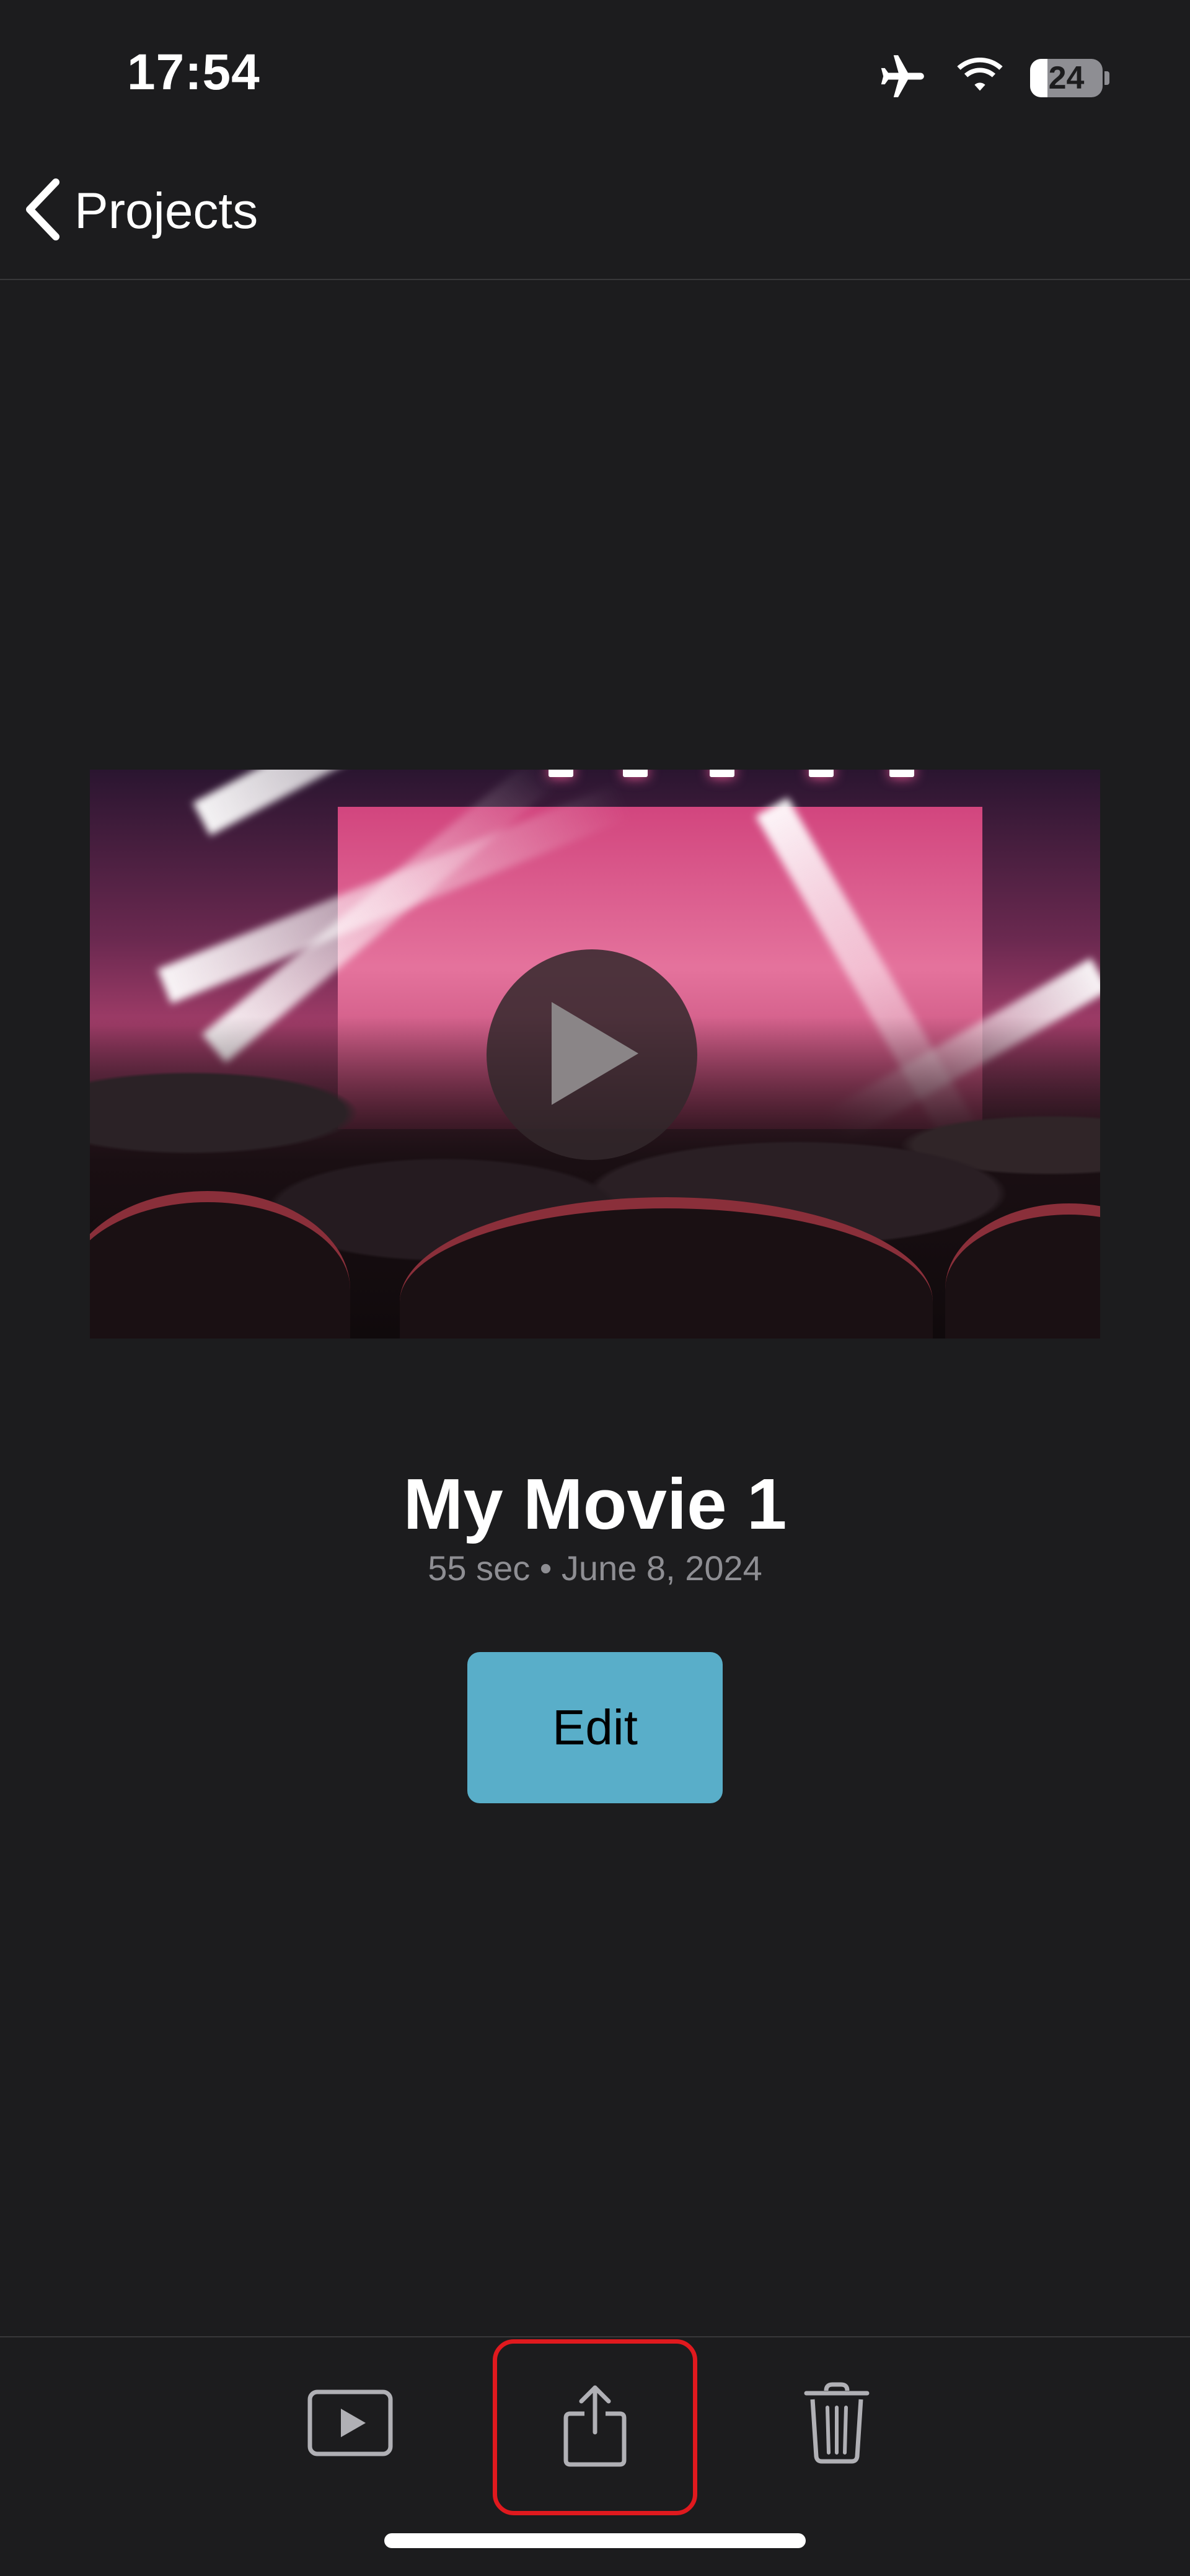  I want to click on status-time: 17:54, so click(193, 72).